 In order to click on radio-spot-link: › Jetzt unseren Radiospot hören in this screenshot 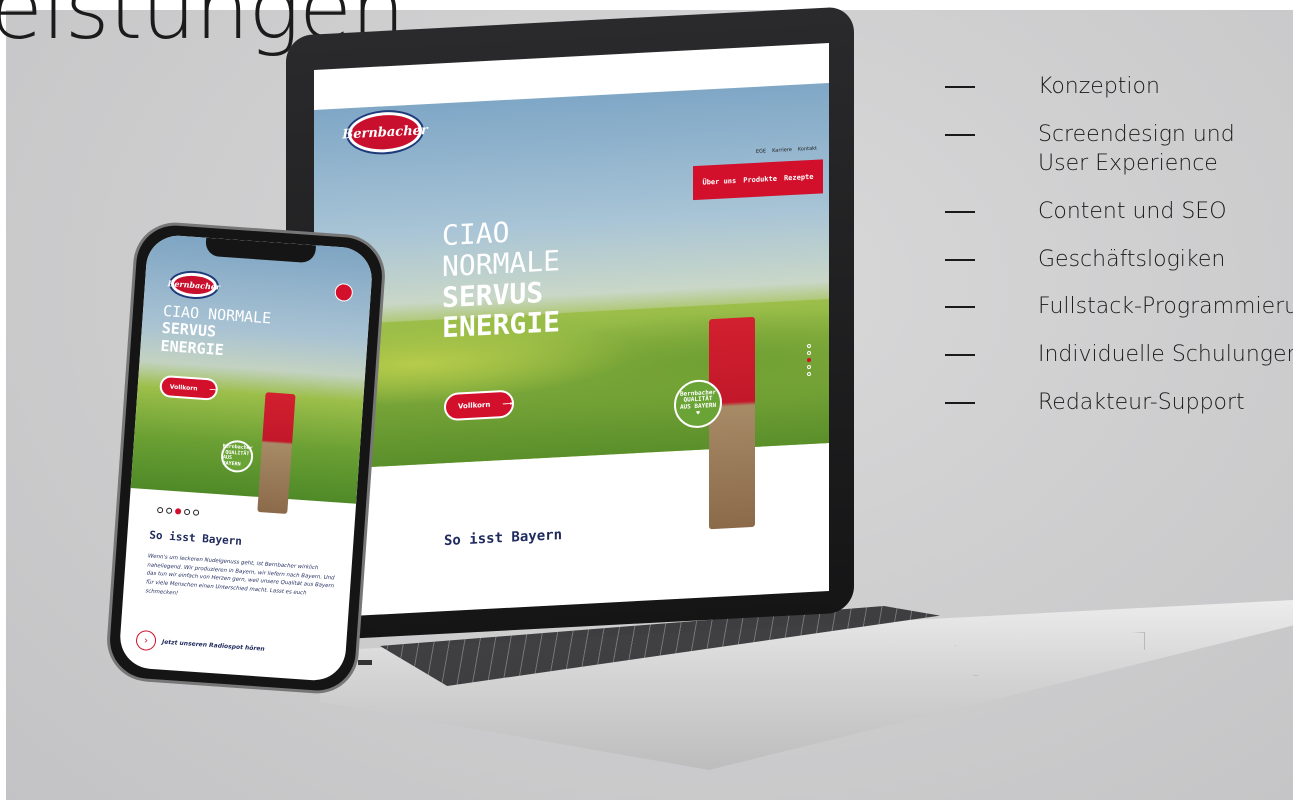, I will do `click(200, 644)`.